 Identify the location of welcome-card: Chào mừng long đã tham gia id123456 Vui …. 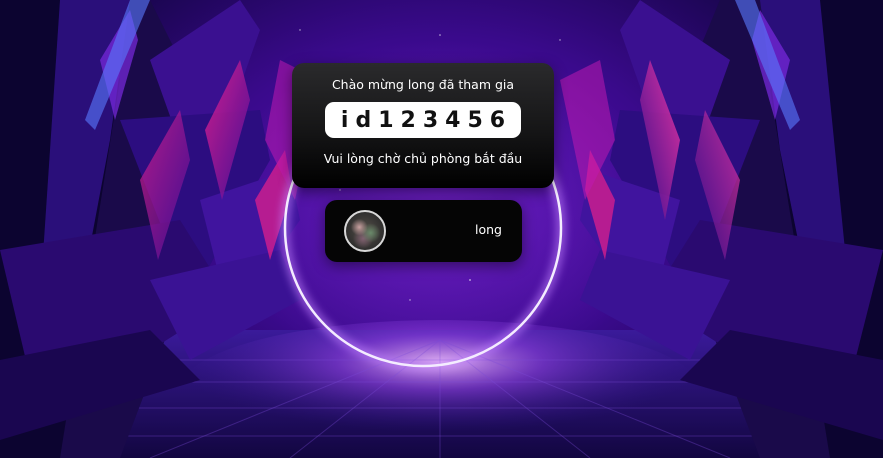
(423, 125).